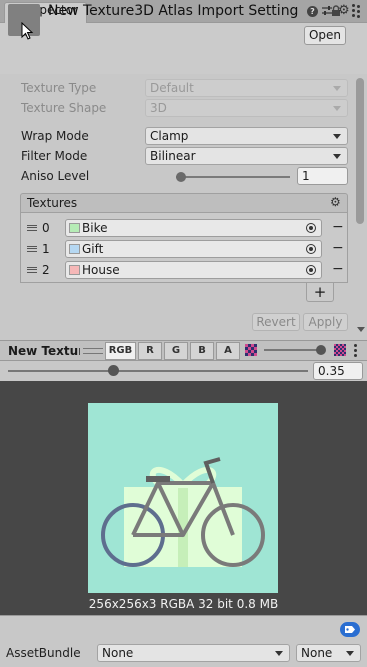  Describe the element at coordinates (340, 350) in the screenshot. I see `checker-large-icon` at that location.